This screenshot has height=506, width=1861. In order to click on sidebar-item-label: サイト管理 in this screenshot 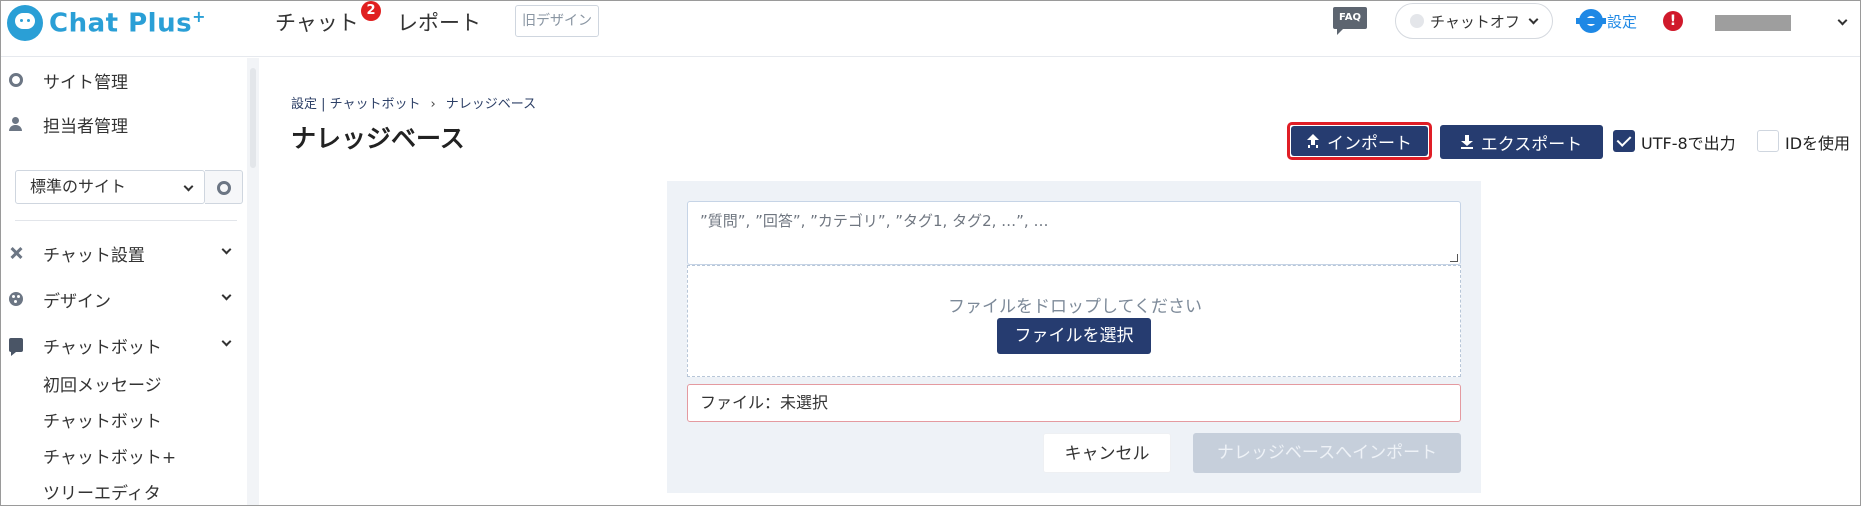, I will do `click(85, 82)`.